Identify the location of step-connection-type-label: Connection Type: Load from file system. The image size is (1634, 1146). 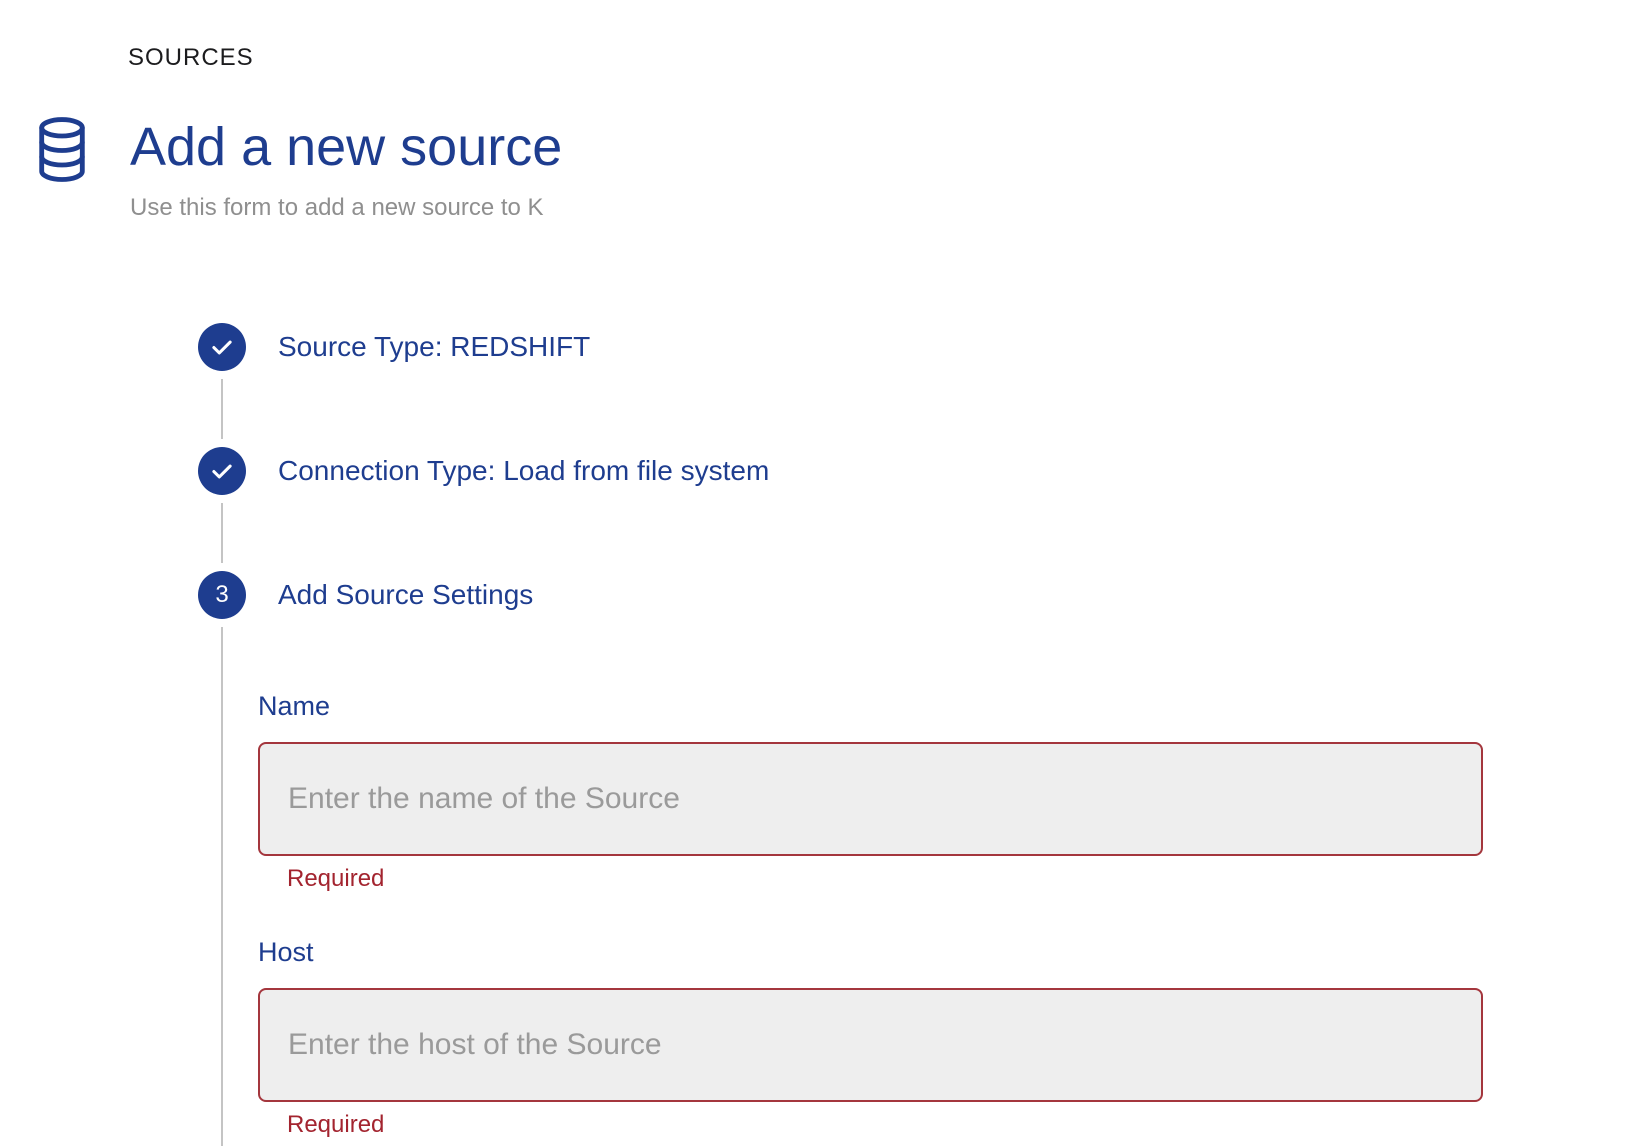
(524, 470).